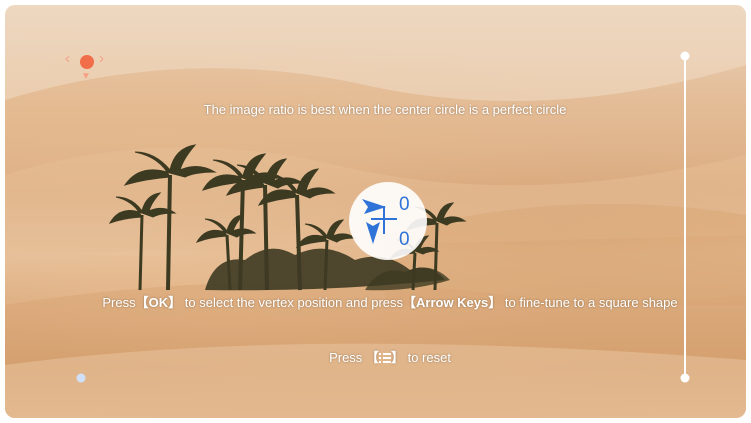  I want to click on arrow-down-icon, so click(373, 233).